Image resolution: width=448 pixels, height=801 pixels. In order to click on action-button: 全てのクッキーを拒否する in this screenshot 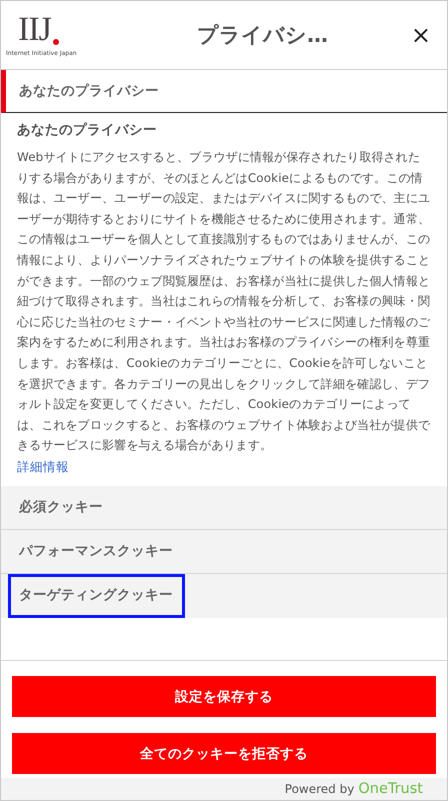, I will do `click(224, 753)`.